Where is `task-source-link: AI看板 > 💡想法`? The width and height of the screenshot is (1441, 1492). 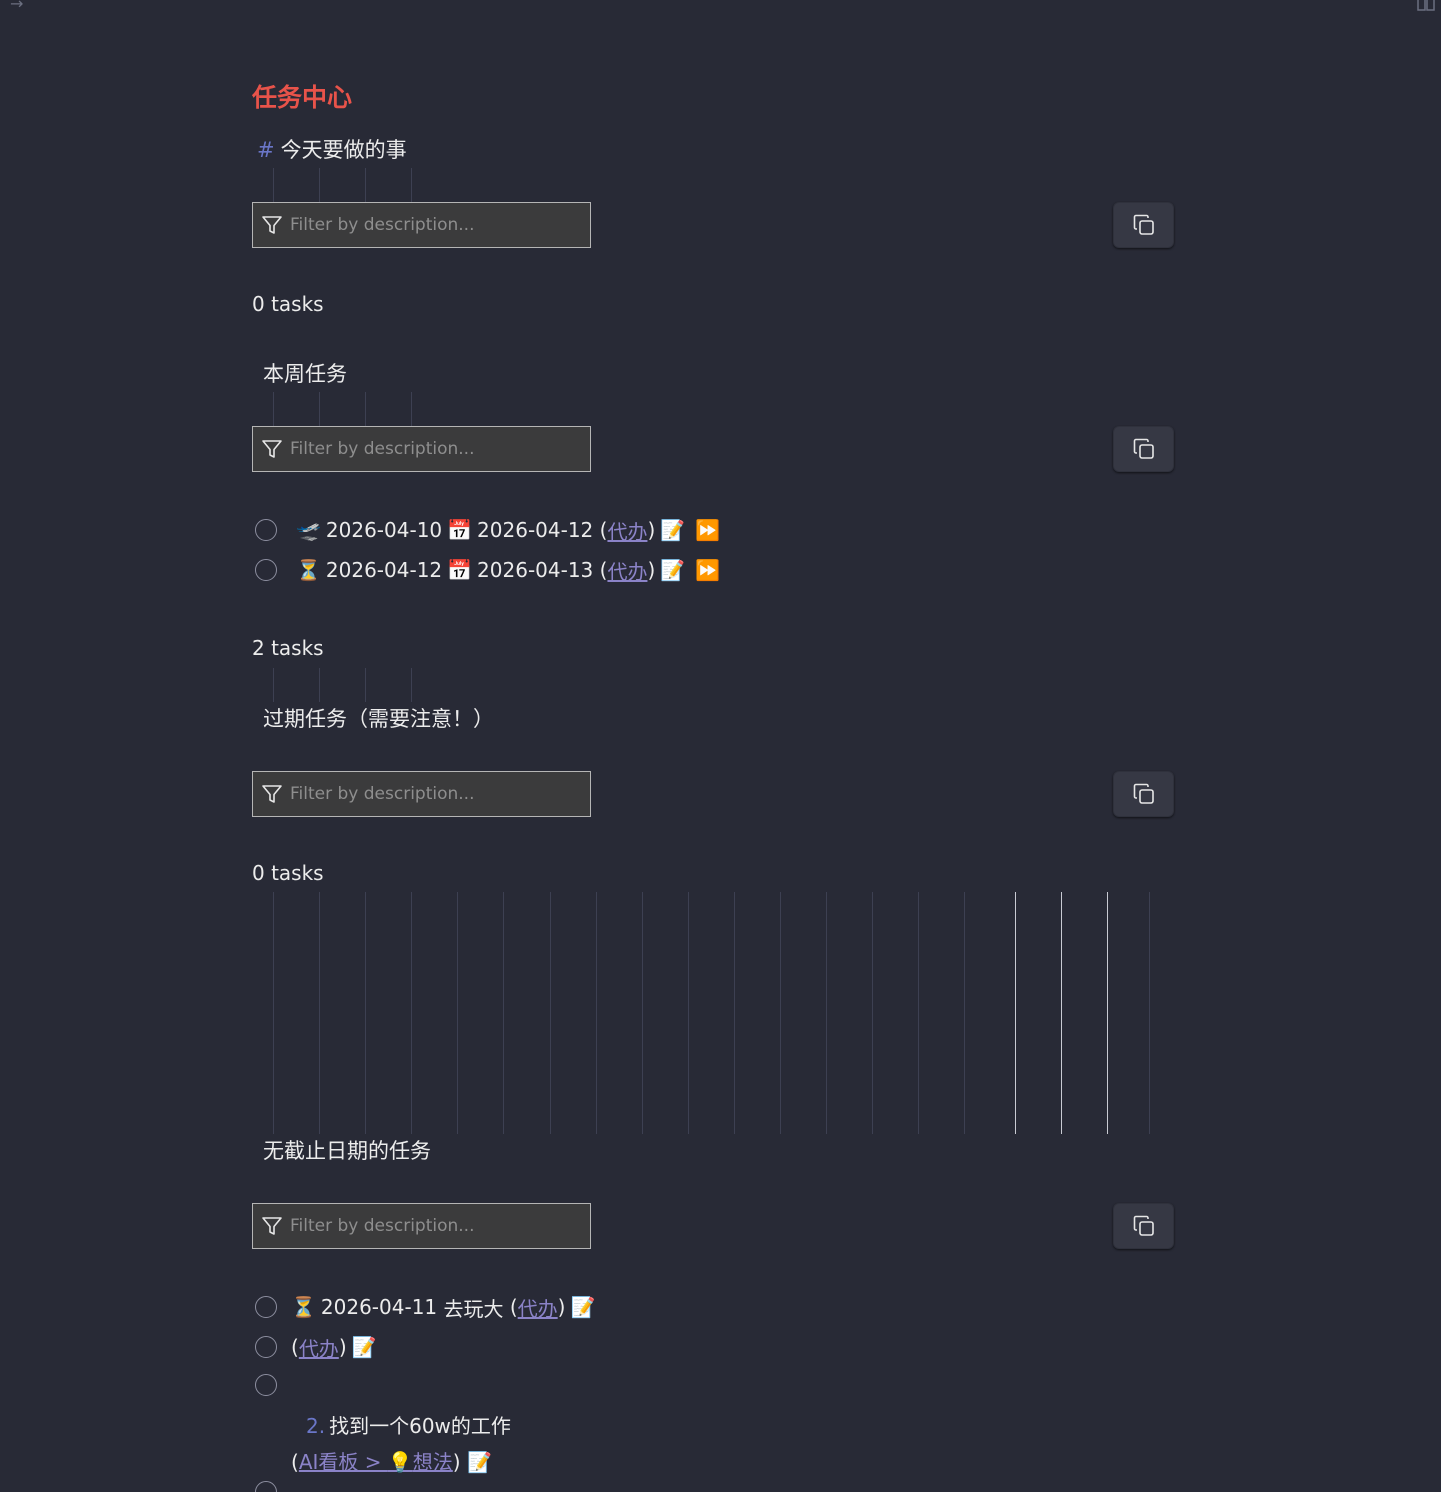
task-source-link: AI看板 > 💡想法 is located at coordinates (376, 1462).